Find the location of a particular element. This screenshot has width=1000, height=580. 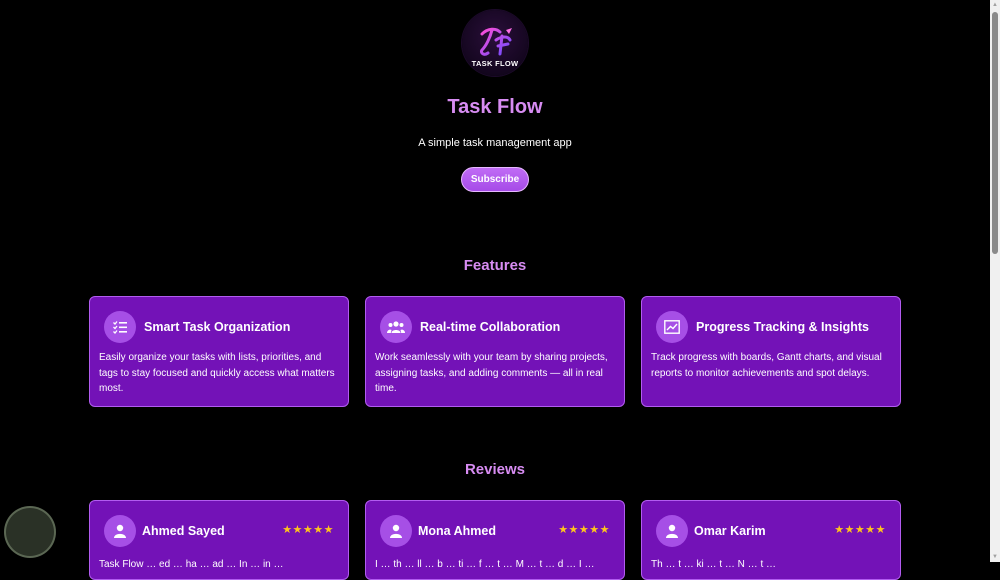

app-tagline: A simple task management app is located at coordinates (495, 143).